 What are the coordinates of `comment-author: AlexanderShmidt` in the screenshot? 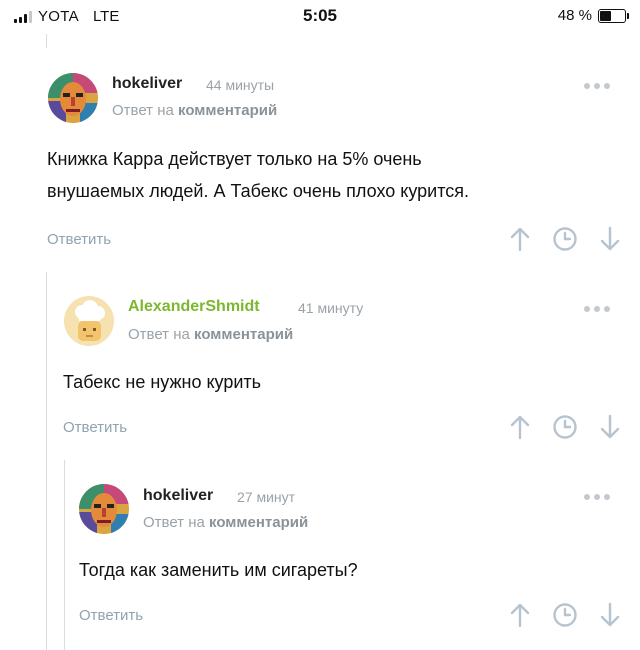 It's located at (194, 307).